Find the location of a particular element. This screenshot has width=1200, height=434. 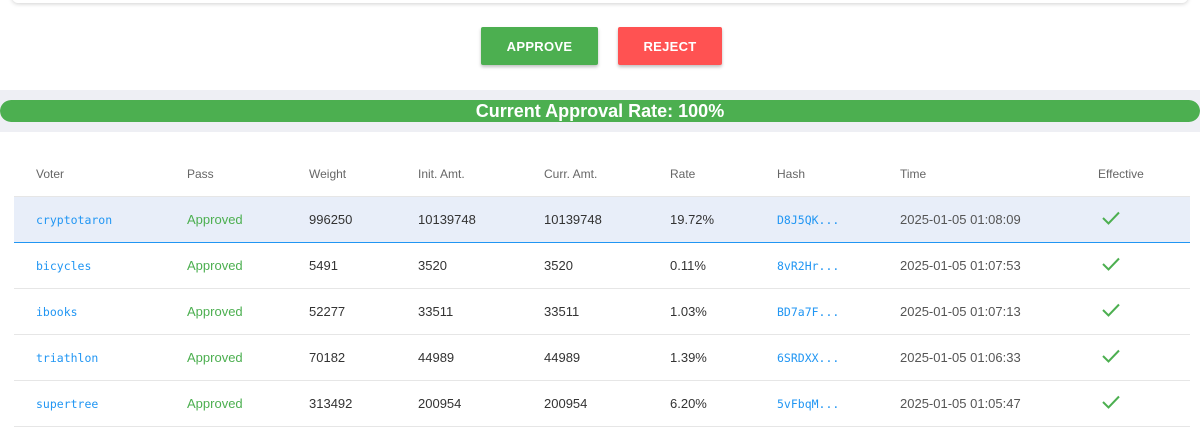

curr-amt-cell: 44989 is located at coordinates (585, 357).